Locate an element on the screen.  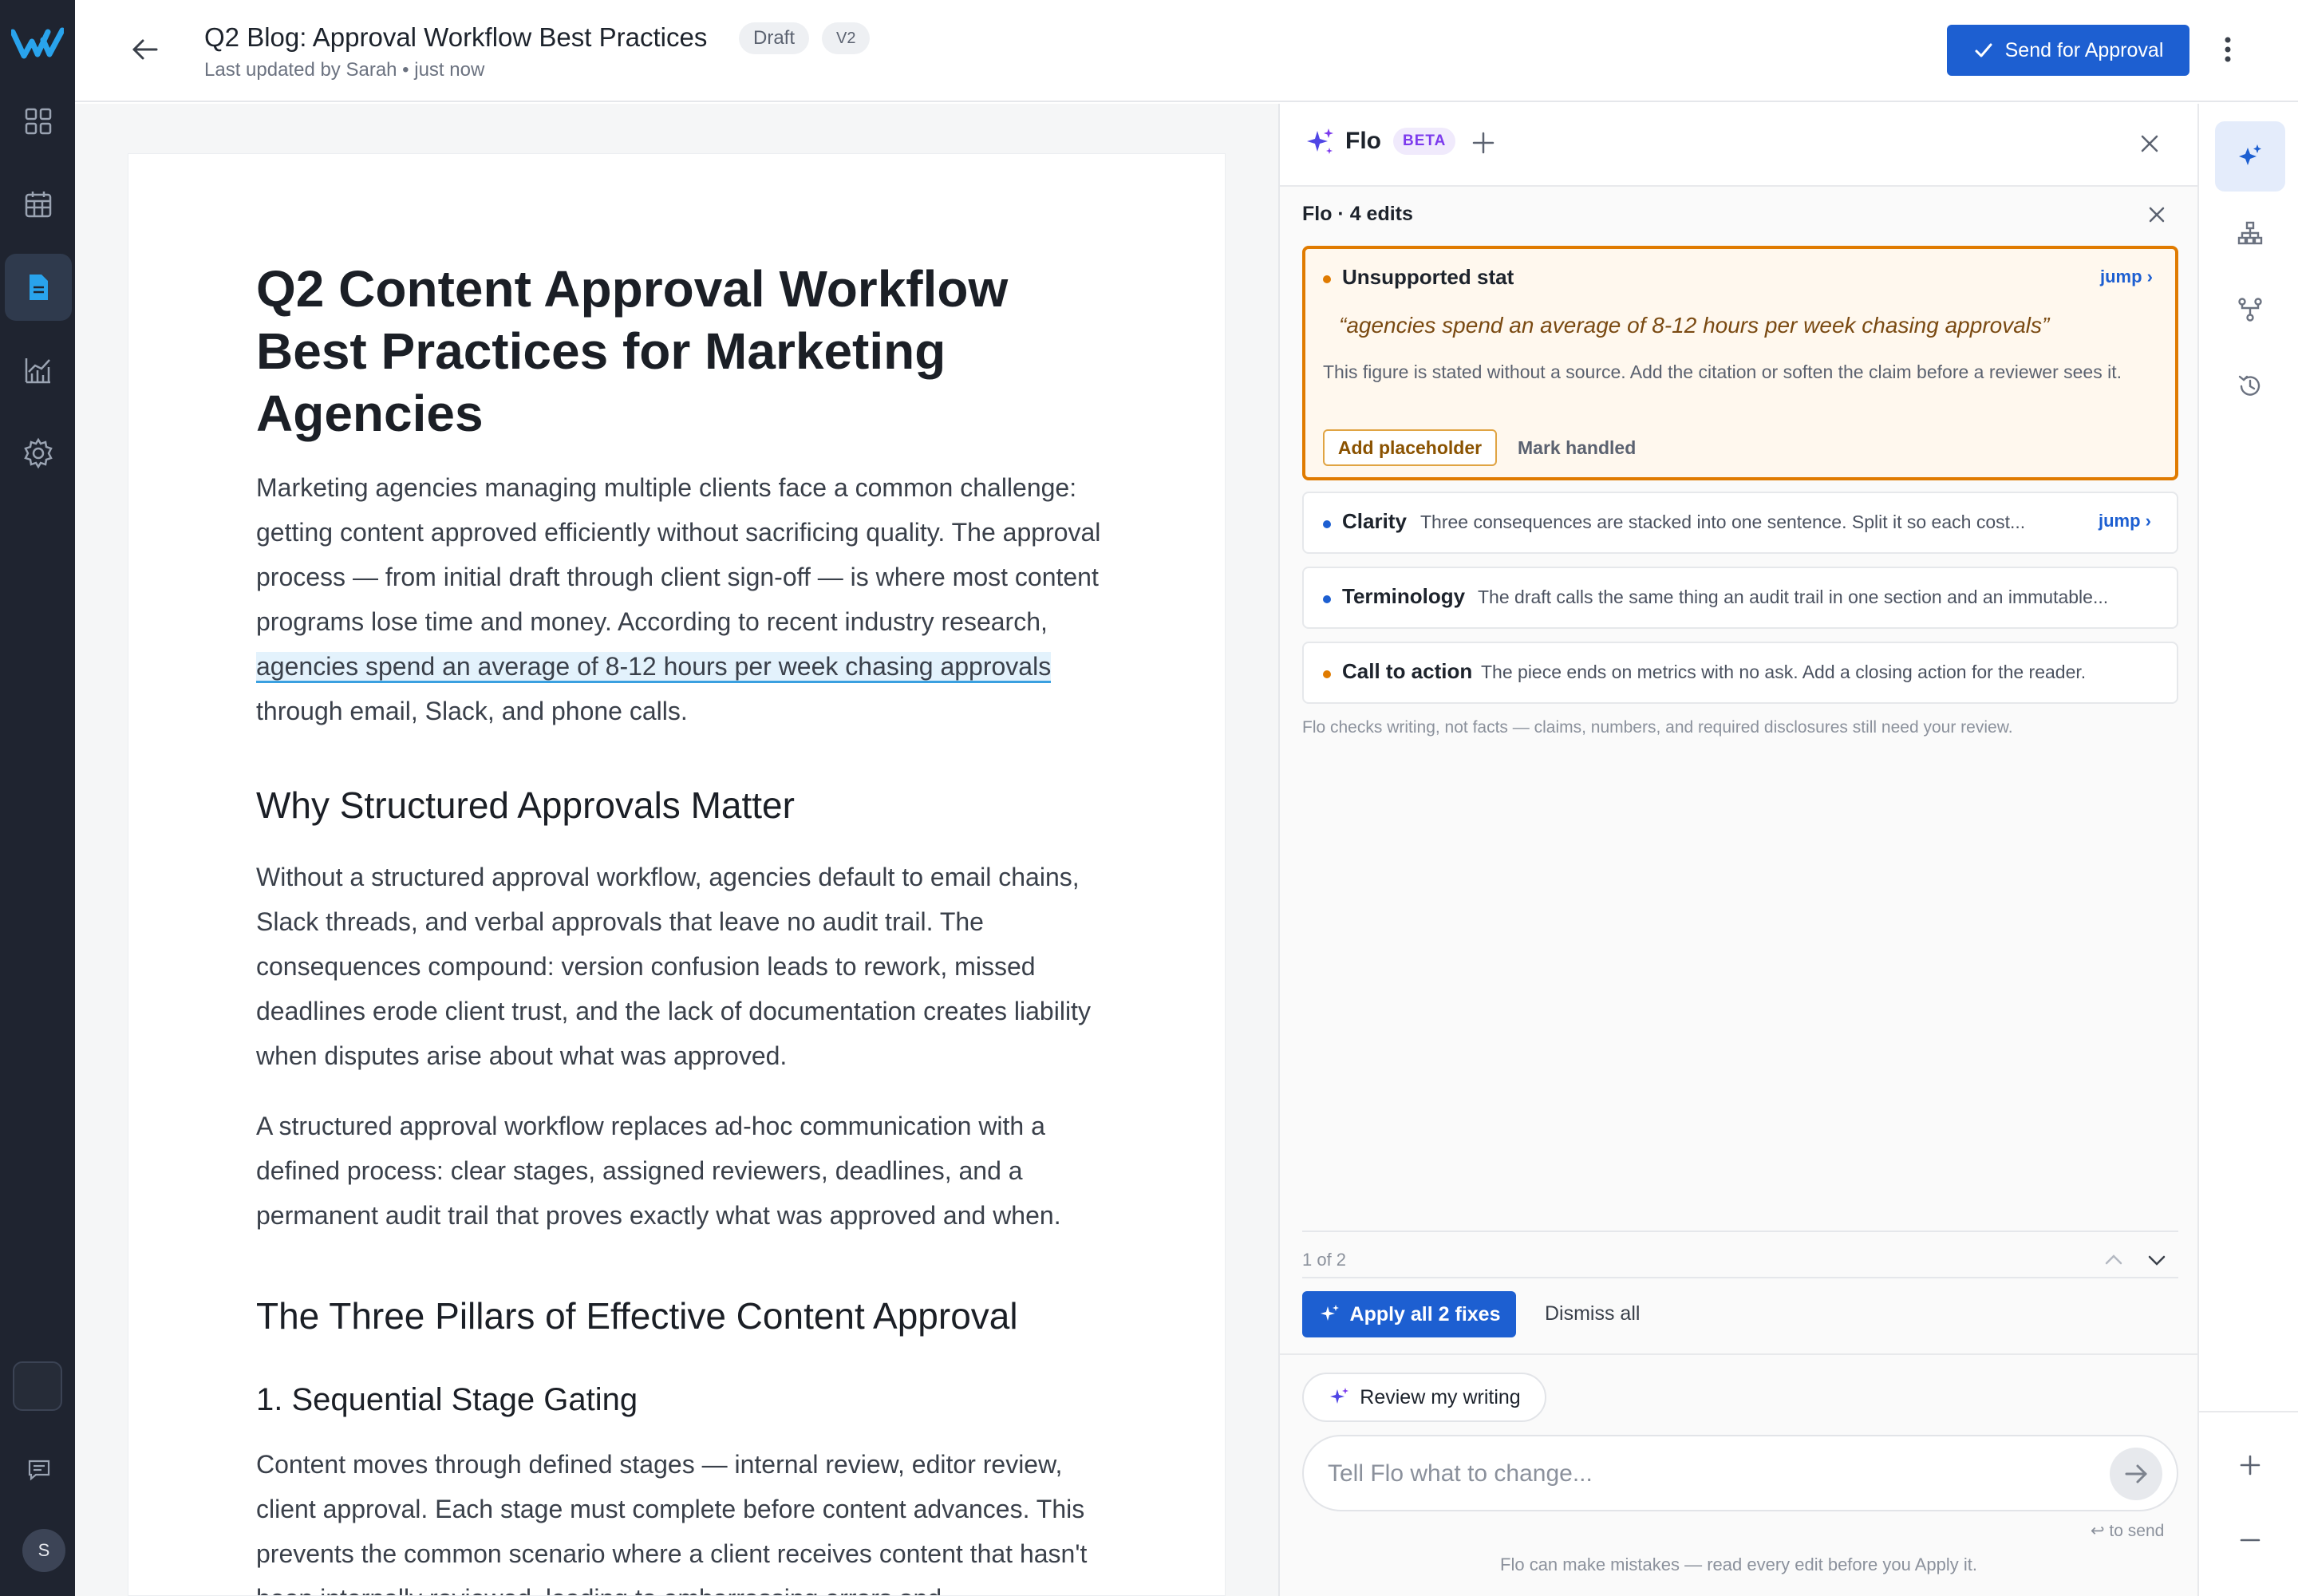
plus-icon is located at coordinates (2250, 1465).